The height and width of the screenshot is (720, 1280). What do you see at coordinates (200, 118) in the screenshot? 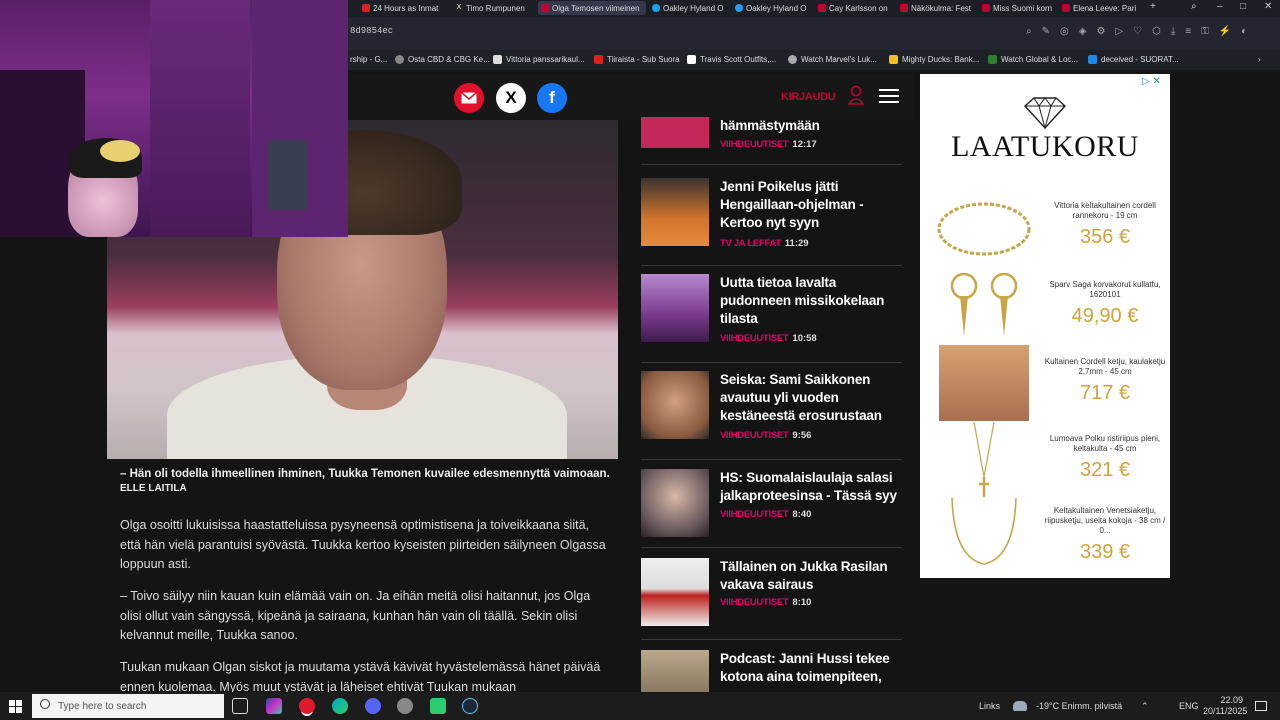
I see `webcam-door` at bounding box center [200, 118].